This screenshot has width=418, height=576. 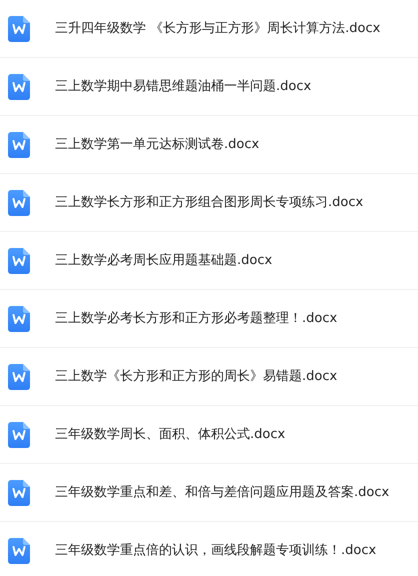 What do you see at coordinates (196, 319) in the screenshot?
I see `file-name: 三上数学必考长方形和正方形必考题整理！.docx` at bounding box center [196, 319].